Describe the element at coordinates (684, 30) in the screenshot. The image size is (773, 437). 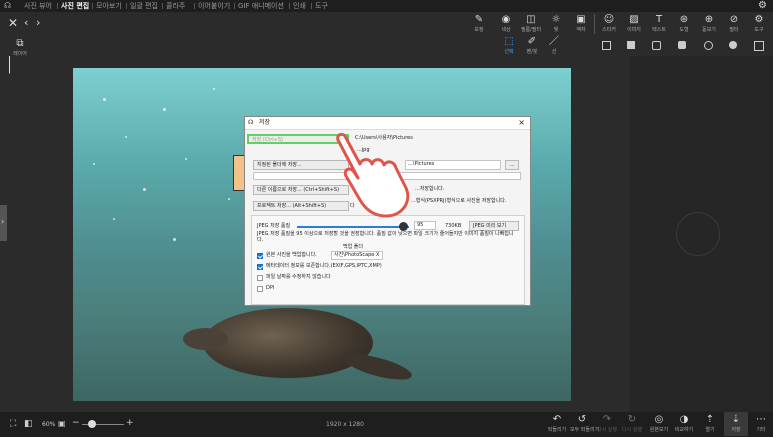
I see `tool-label: 도형` at that location.